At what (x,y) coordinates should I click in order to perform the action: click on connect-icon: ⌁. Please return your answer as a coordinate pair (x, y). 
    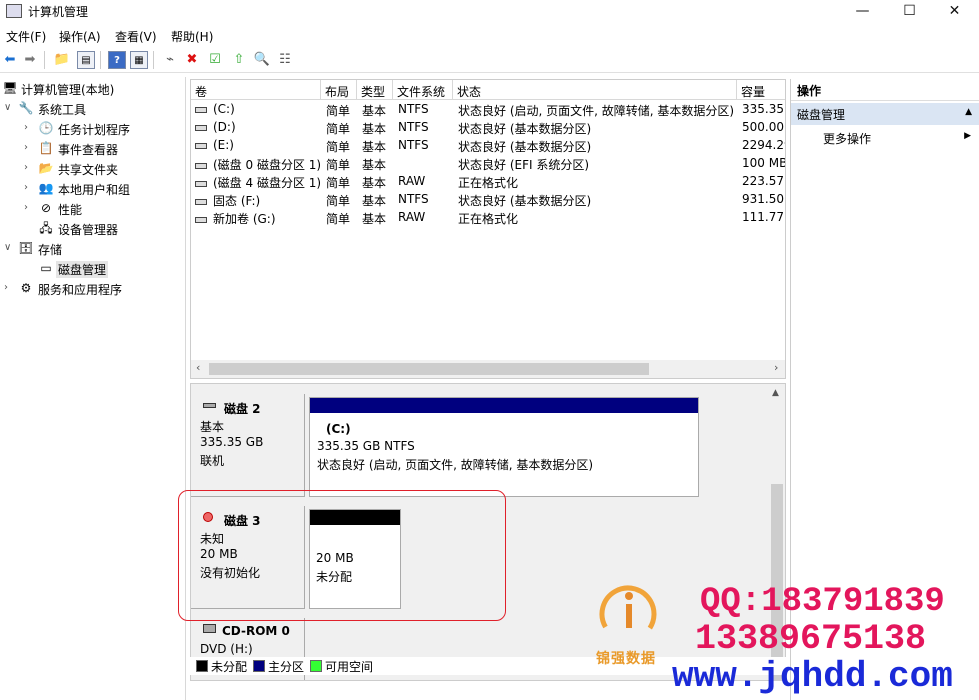
    Looking at the image, I should click on (170, 60).